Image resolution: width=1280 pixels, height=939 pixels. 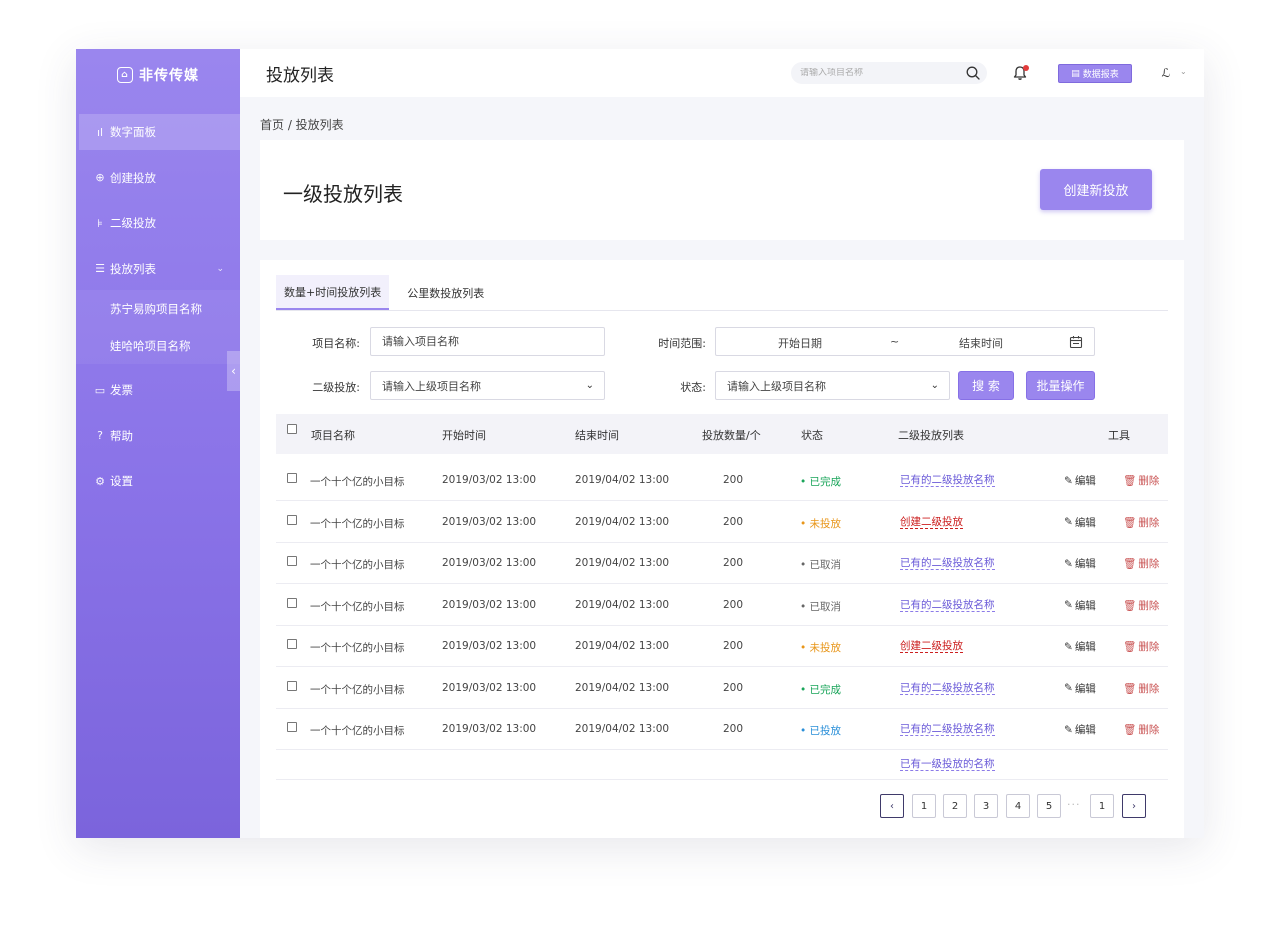 What do you see at coordinates (133, 132) in the screenshot?
I see `sidebar-item-label: 数字面板` at bounding box center [133, 132].